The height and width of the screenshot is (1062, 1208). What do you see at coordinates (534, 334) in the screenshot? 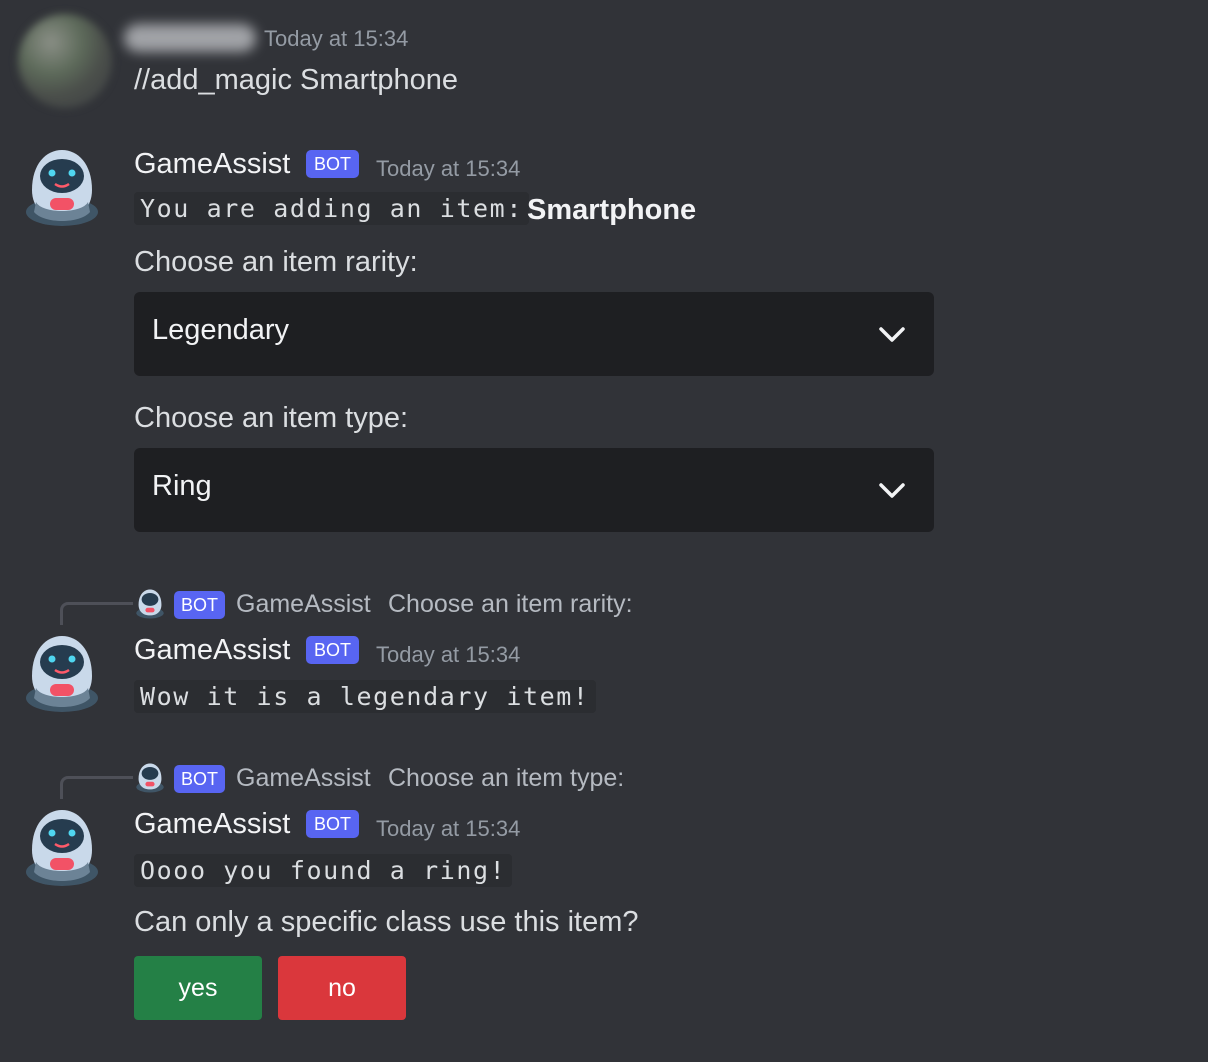
I see `rarity-select: Legendary` at bounding box center [534, 334].